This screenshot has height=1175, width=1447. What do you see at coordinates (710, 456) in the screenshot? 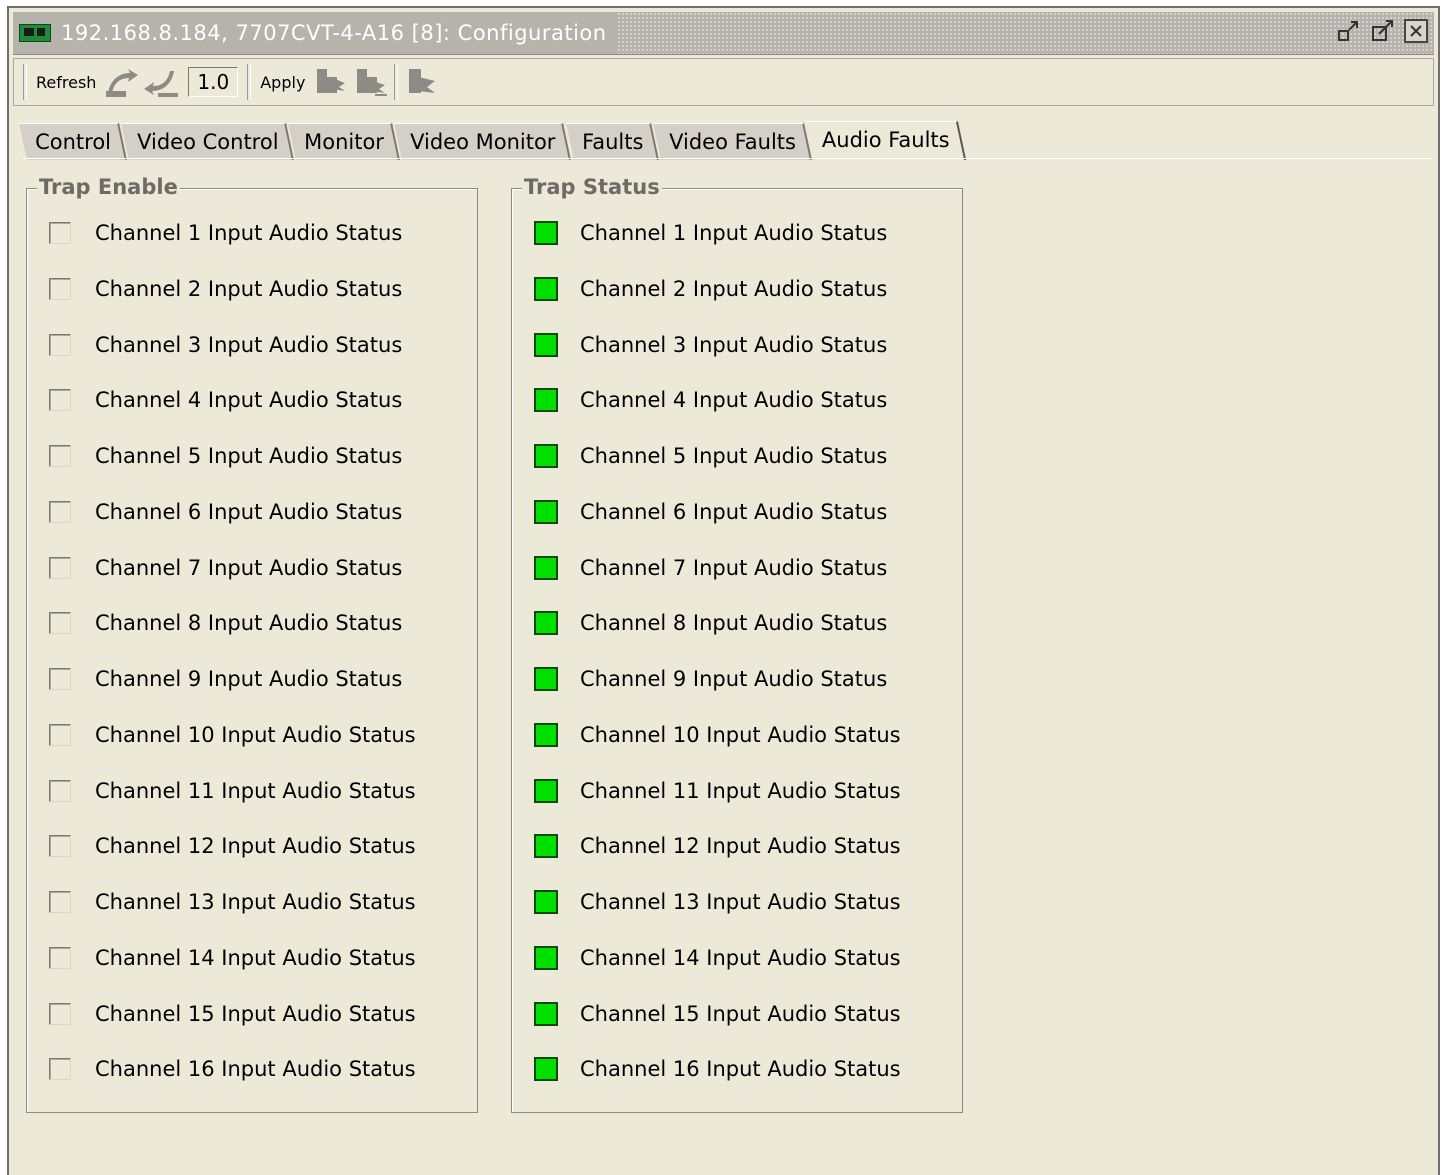
I see `trap-status-row: Channel 5 Input Audio Status` at bounding box center [710, 456].